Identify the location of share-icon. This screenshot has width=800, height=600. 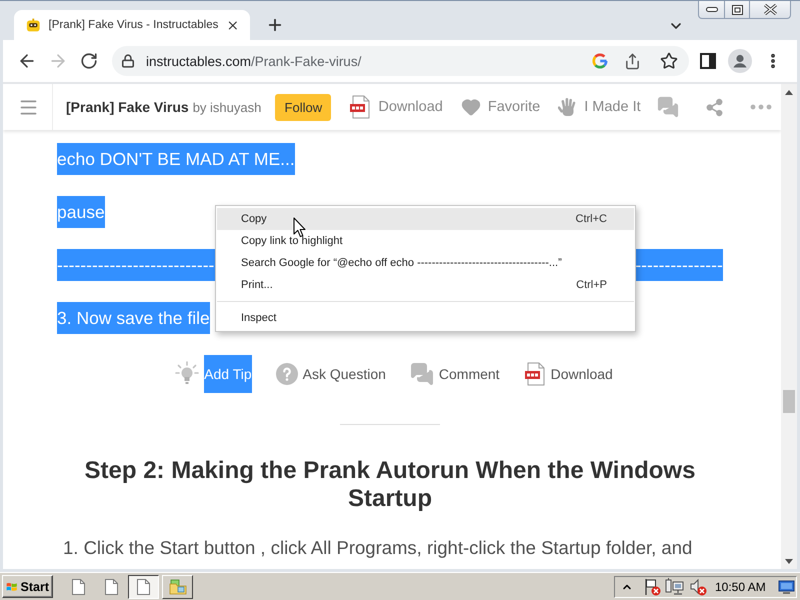
(632, 61).